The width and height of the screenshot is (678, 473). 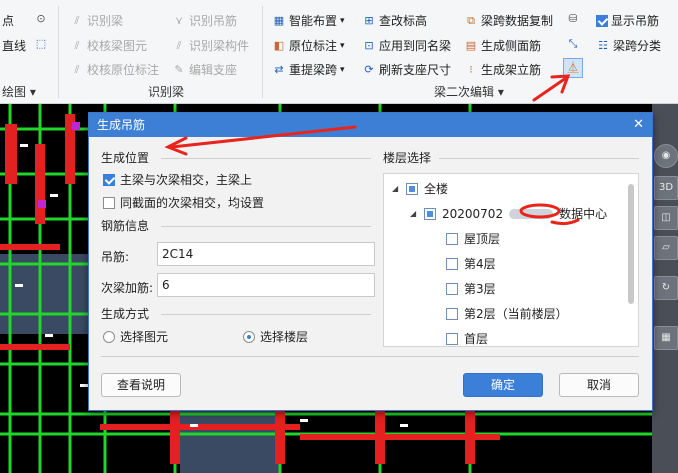 I want to click on cube-view-icon: ◫, so click(x=666, y=218).